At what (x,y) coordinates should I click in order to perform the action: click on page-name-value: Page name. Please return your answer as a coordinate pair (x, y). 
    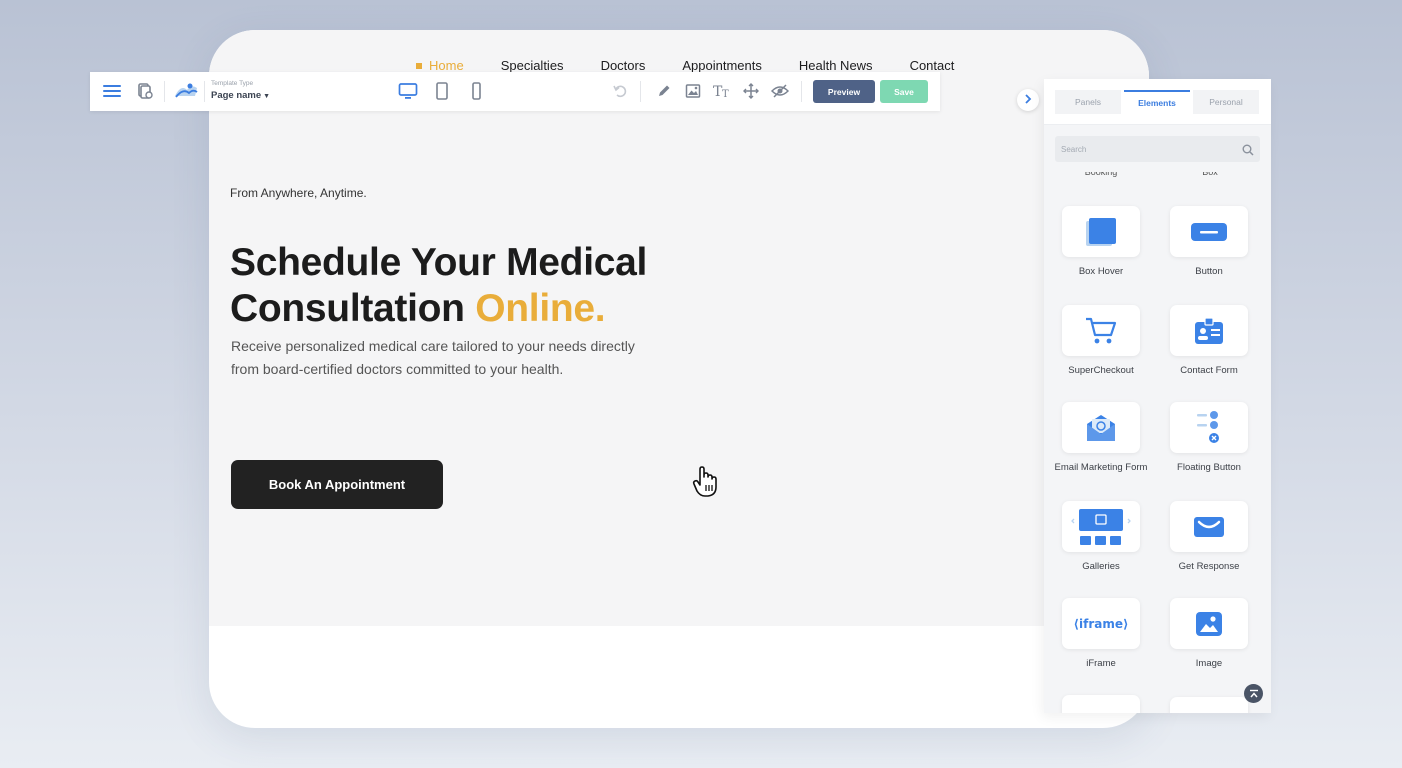
    Looking at the image, I should click on (236, 95).